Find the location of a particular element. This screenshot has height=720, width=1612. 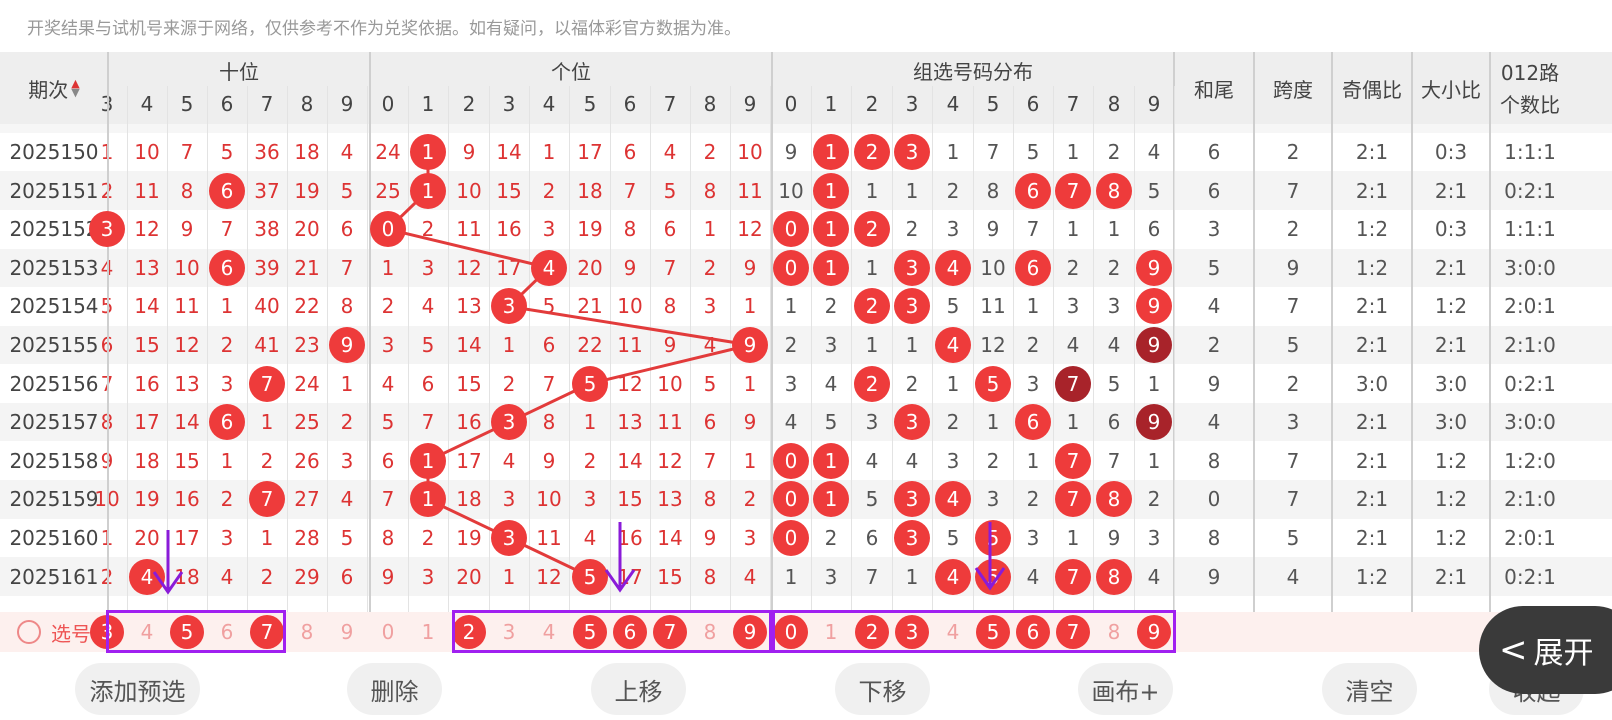

chevron-left-icon: < is located at coordinates (1513, 650).